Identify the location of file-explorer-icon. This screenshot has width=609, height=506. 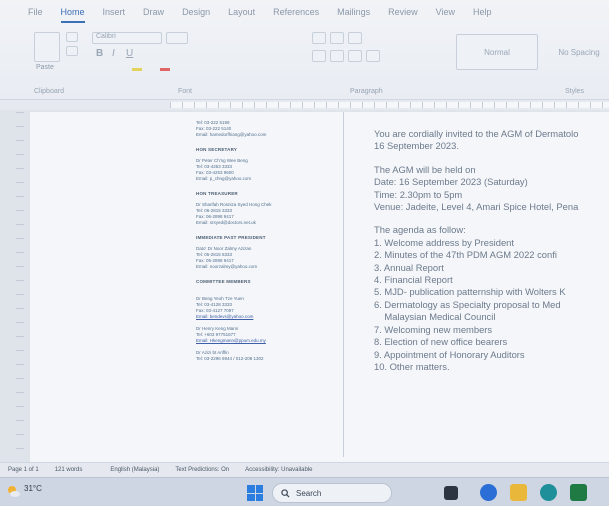
(518, 492).